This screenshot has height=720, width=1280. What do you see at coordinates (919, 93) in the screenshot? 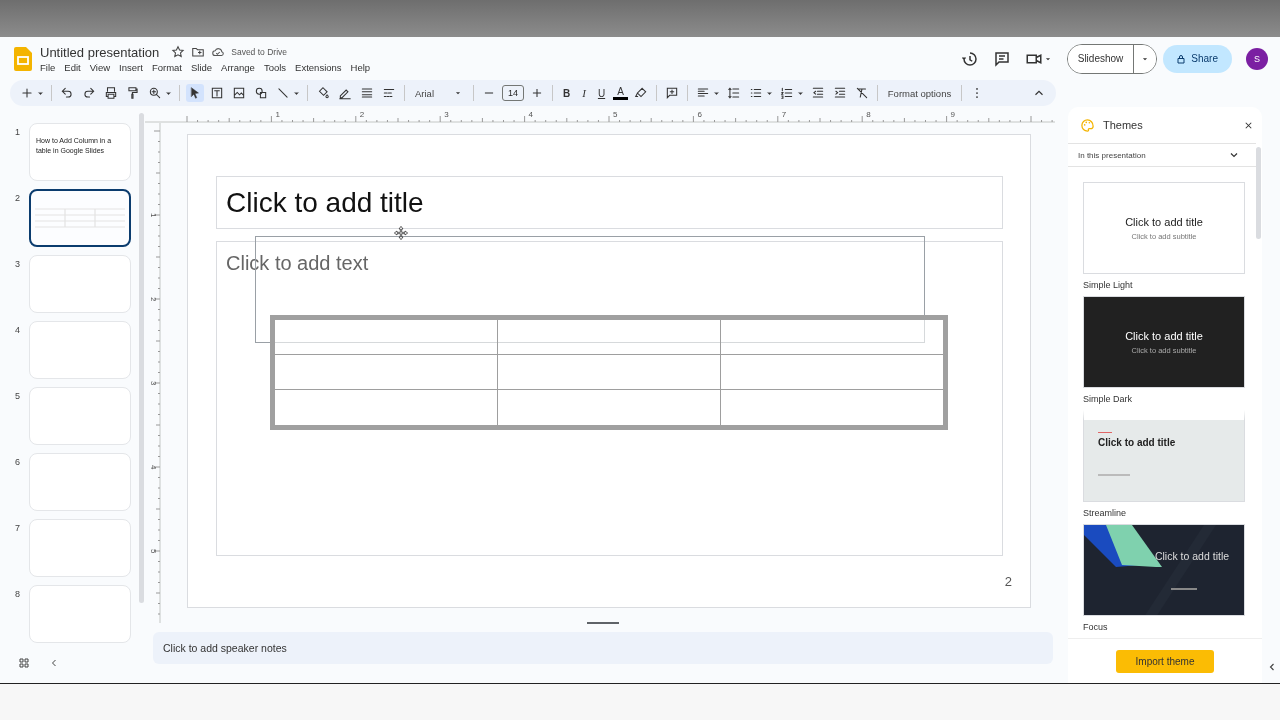
I see `format-options-button: Format options` at bounding box center [919, 93].